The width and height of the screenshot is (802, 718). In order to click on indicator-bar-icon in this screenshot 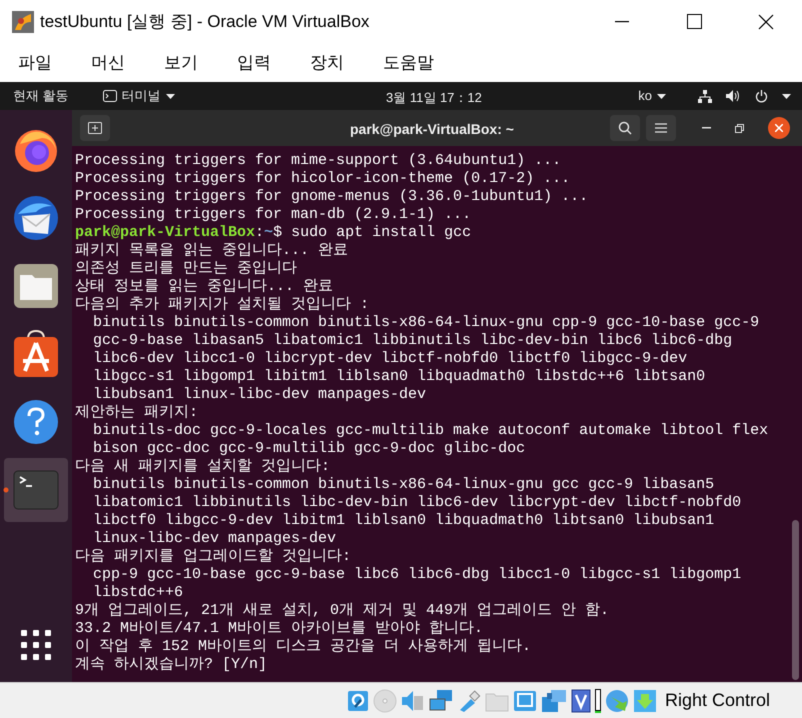, I will do `click(598, 700)`.